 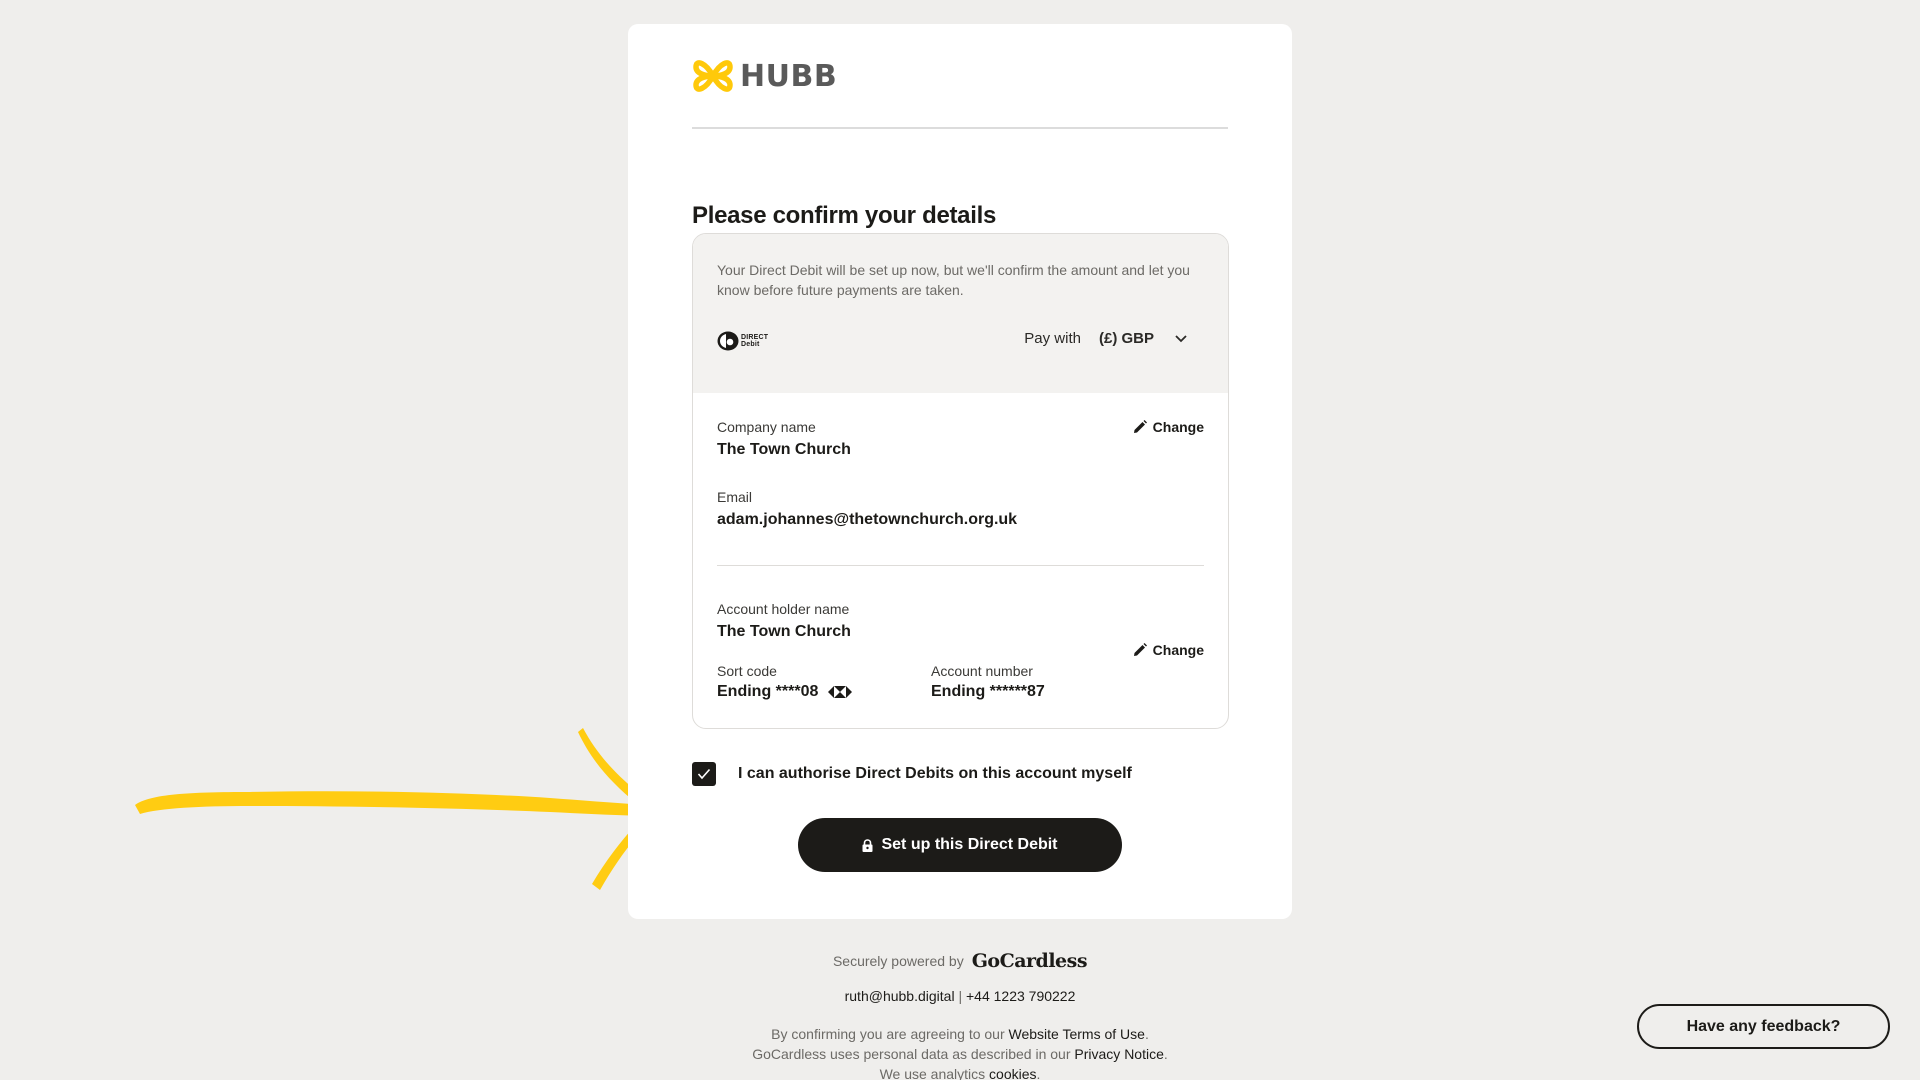 I want to click on privacy-notice-link: Privacy Notice, so click(x=1118, y=1054).